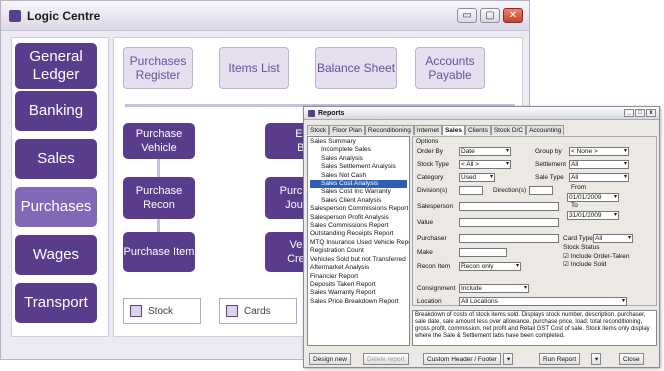  Describe the element at coordinates (510, 190) in the screenshot. I see `direction-label: Direction(s)` at that location.